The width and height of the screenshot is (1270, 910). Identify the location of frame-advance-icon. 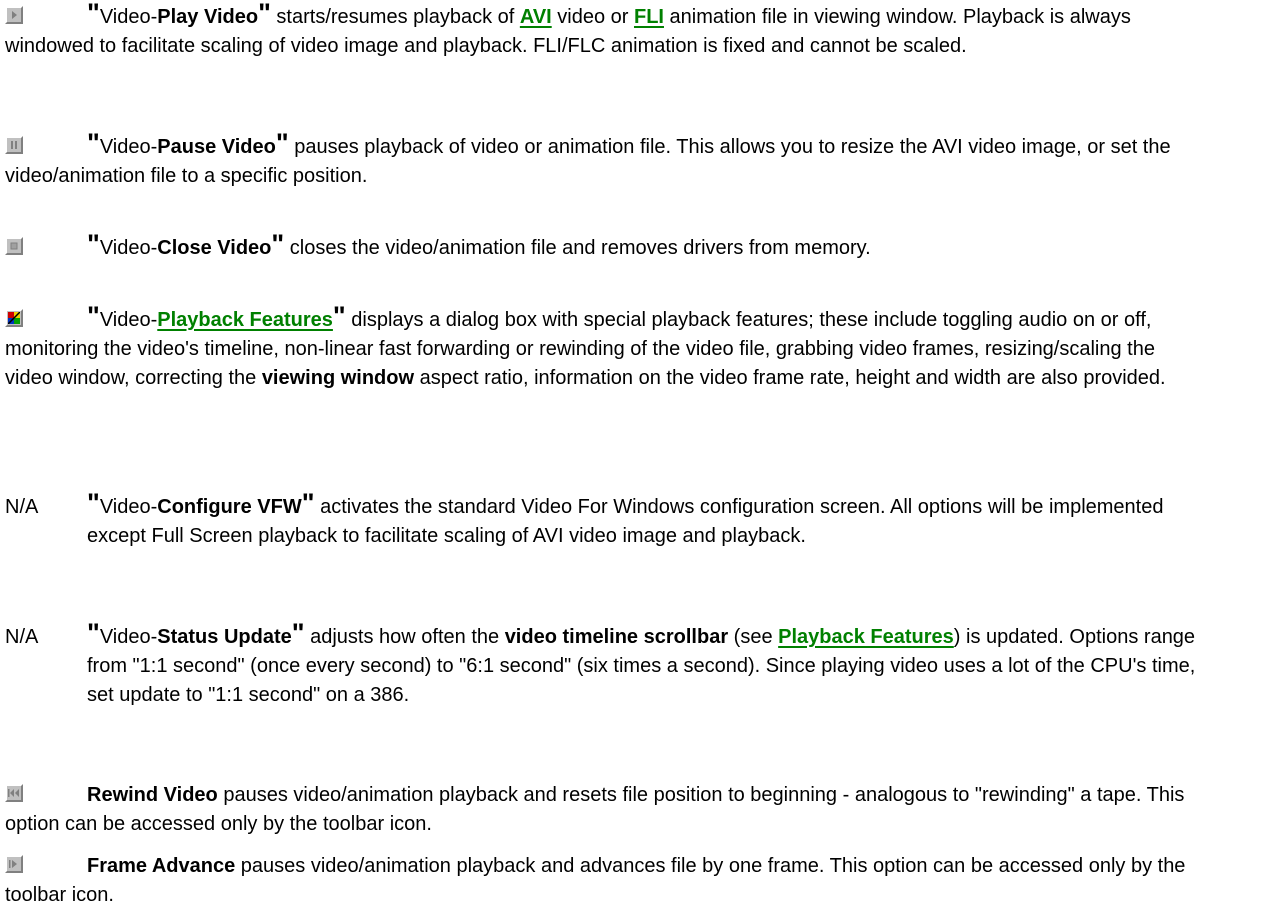
(14, 864).